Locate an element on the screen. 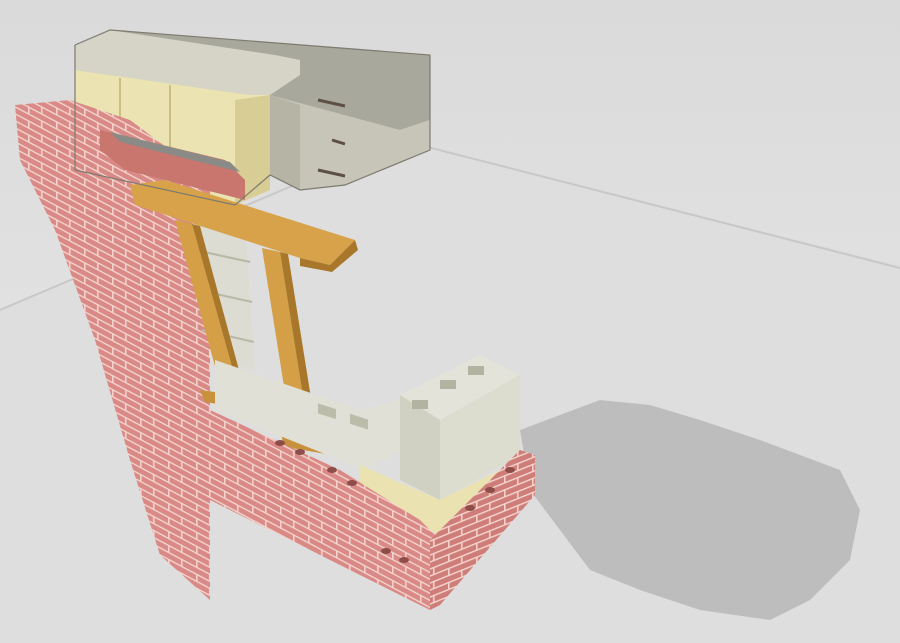  concrete-slab-face is located at coordinates (285, 142).